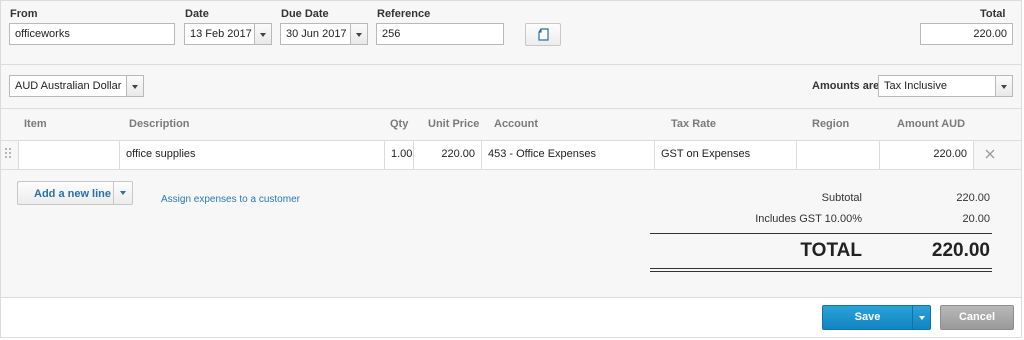  I want to click on currency-dropdown-button, so click(134, 86).